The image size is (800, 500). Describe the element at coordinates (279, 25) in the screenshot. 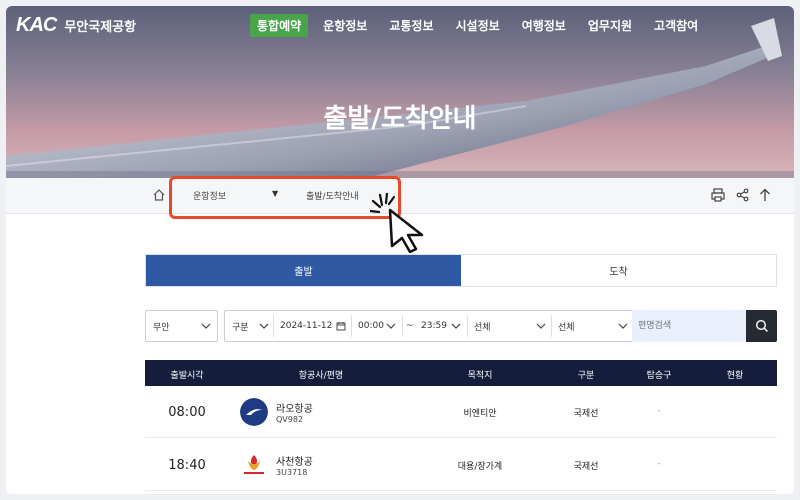

I see `nav-item-reservation: 통합예약` at that location.